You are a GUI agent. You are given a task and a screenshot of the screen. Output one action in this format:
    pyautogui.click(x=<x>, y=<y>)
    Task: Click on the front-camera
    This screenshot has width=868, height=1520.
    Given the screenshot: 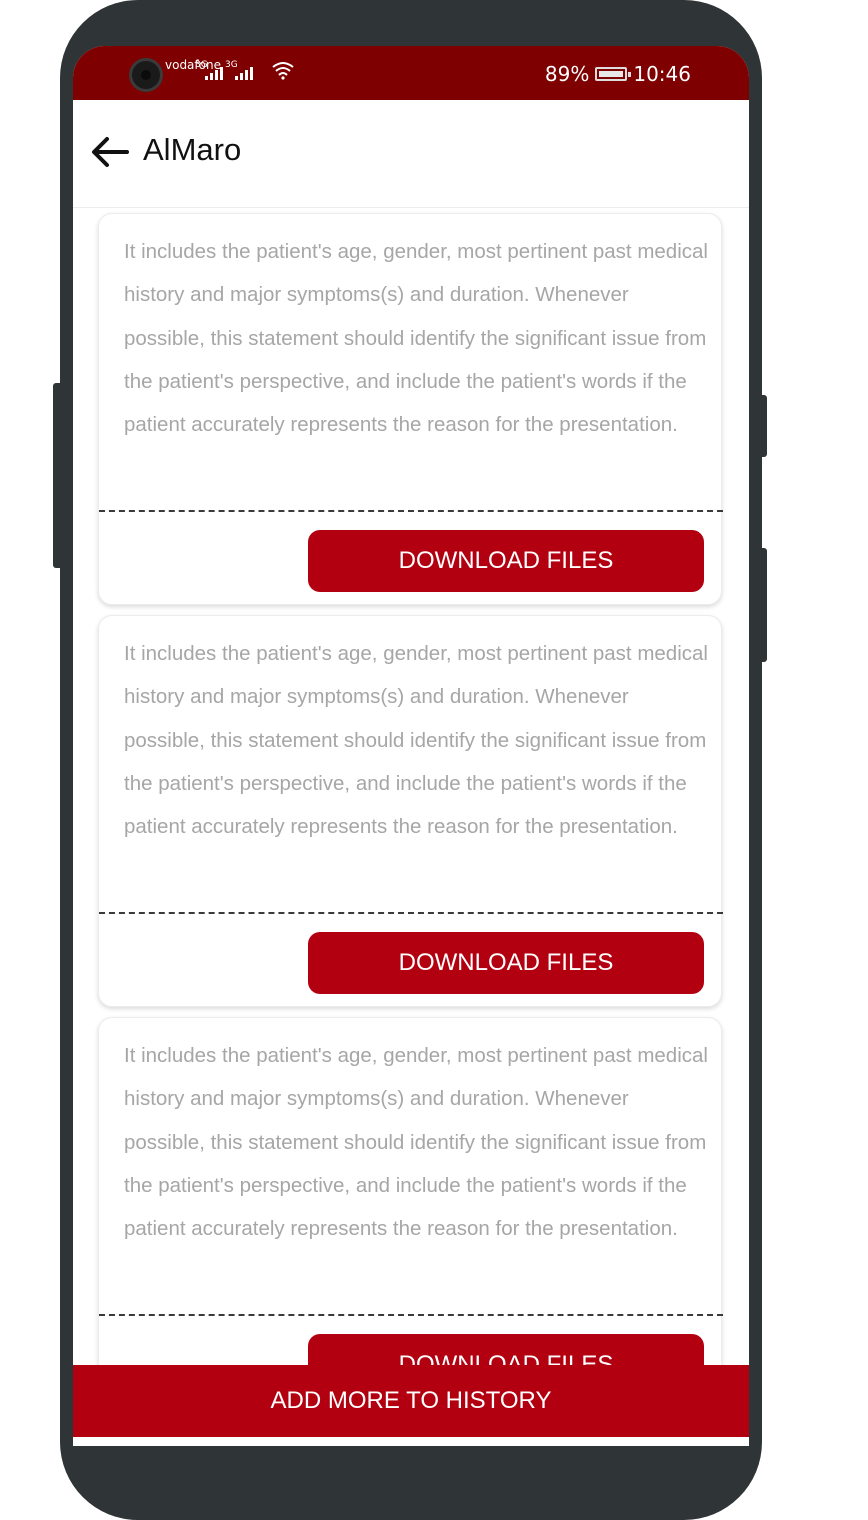 What is the action you would take?
    pyautogui.click(x=146, y=75)
    